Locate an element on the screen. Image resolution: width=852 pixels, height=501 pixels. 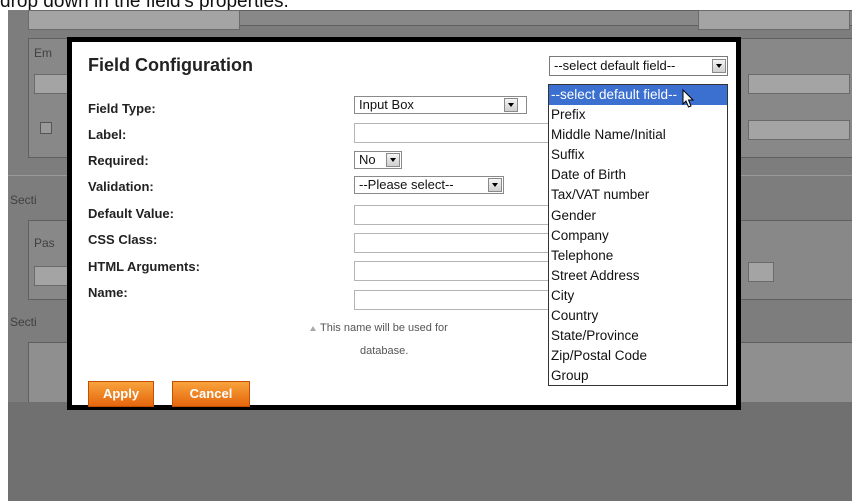
css-class-label: CSS Class: is located at coordinates (123, 239).